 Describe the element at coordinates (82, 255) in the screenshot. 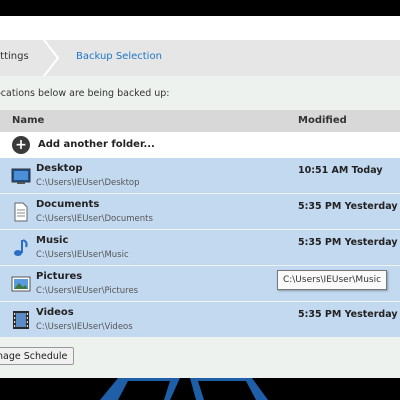

I see `folder-path: C:\Users\IEUser\Music` at that location.